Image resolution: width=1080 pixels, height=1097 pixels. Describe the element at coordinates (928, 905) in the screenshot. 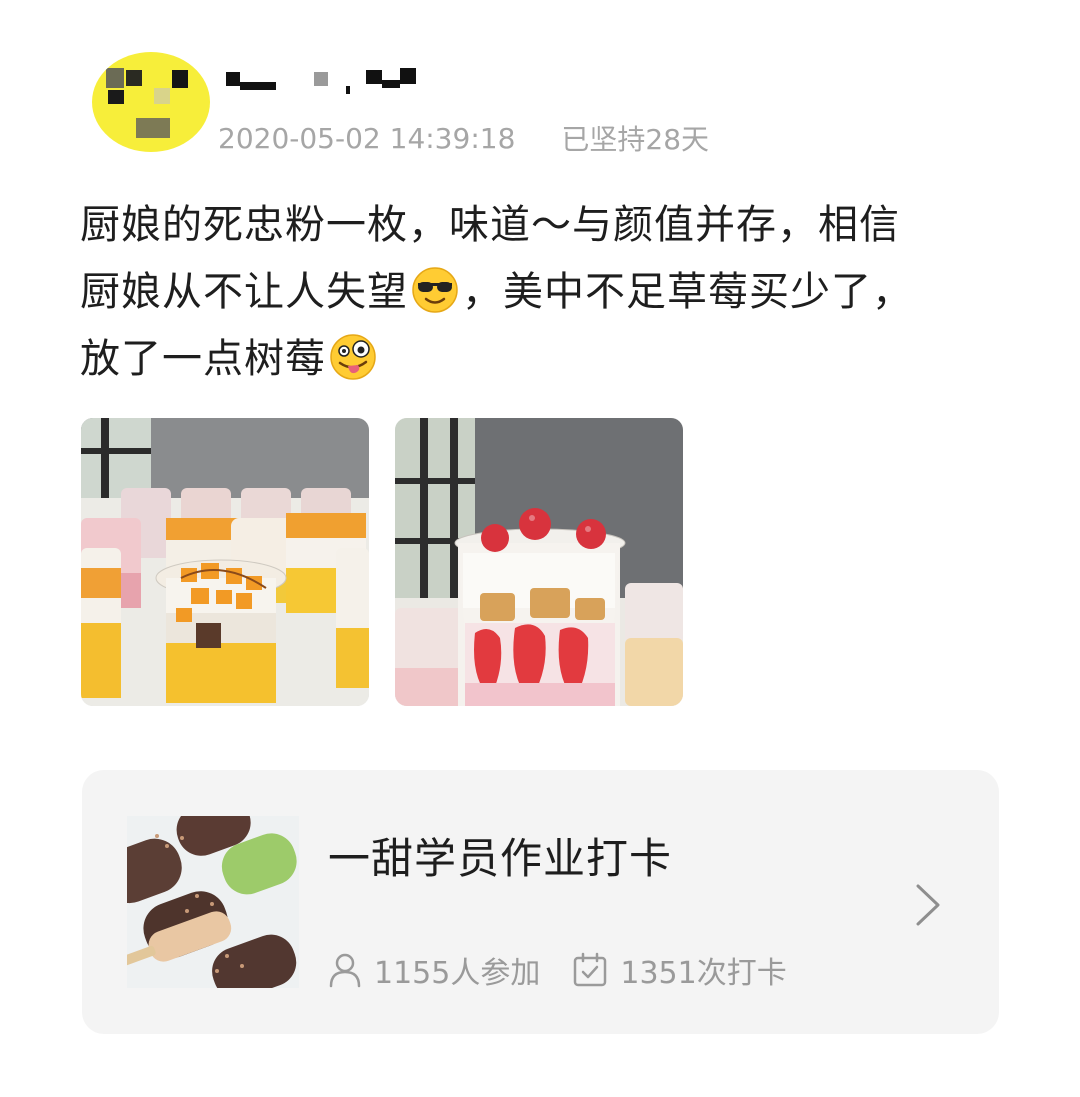

I see `chevron-right-icon` at that location.